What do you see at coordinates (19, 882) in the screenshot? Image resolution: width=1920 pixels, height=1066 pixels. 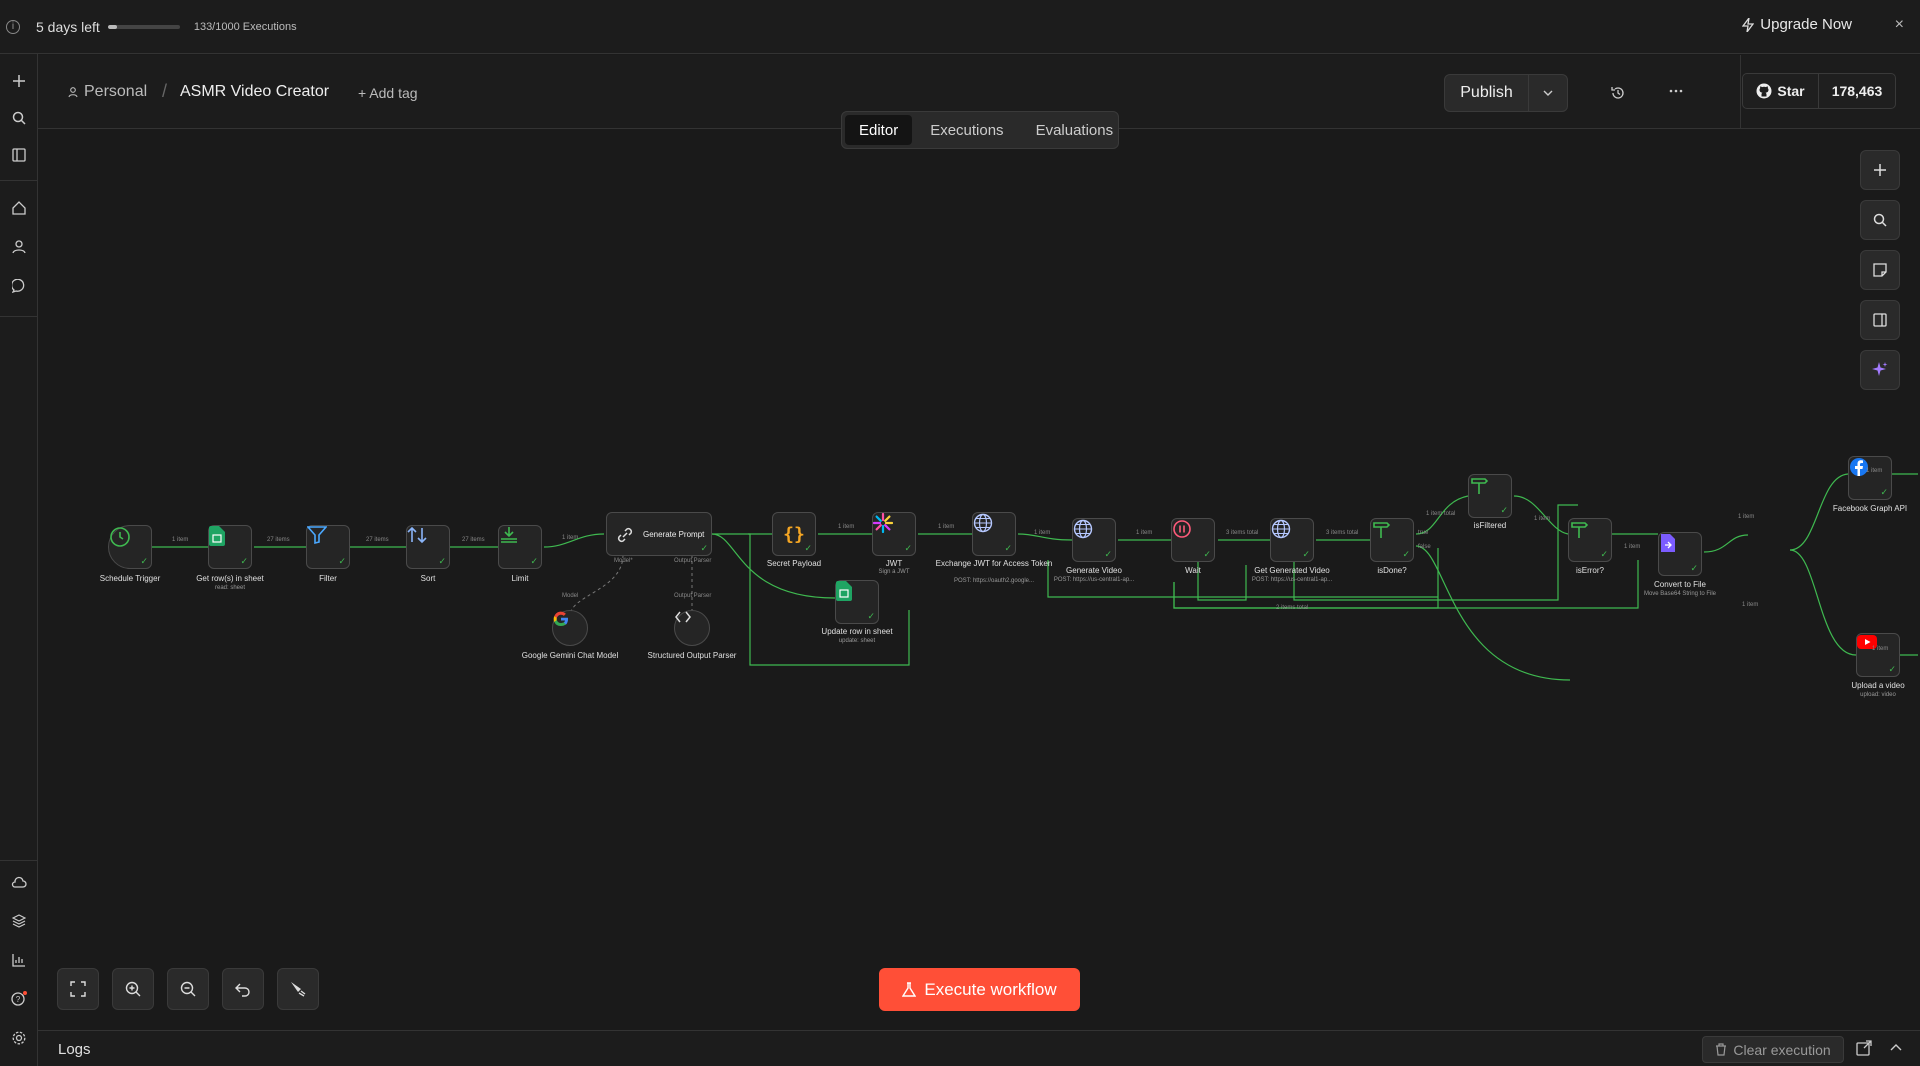 I see `cloud-icon` at bounding box center [19, 882].